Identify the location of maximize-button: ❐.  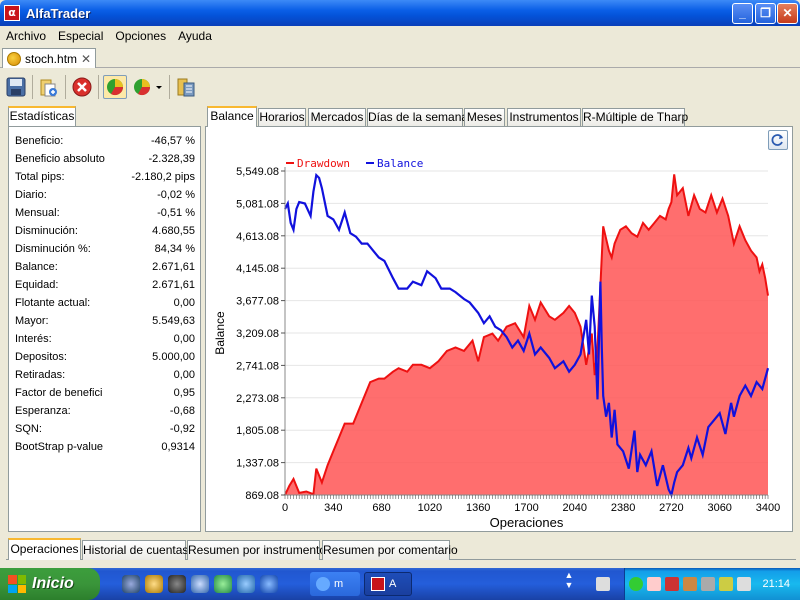
(765, 13).